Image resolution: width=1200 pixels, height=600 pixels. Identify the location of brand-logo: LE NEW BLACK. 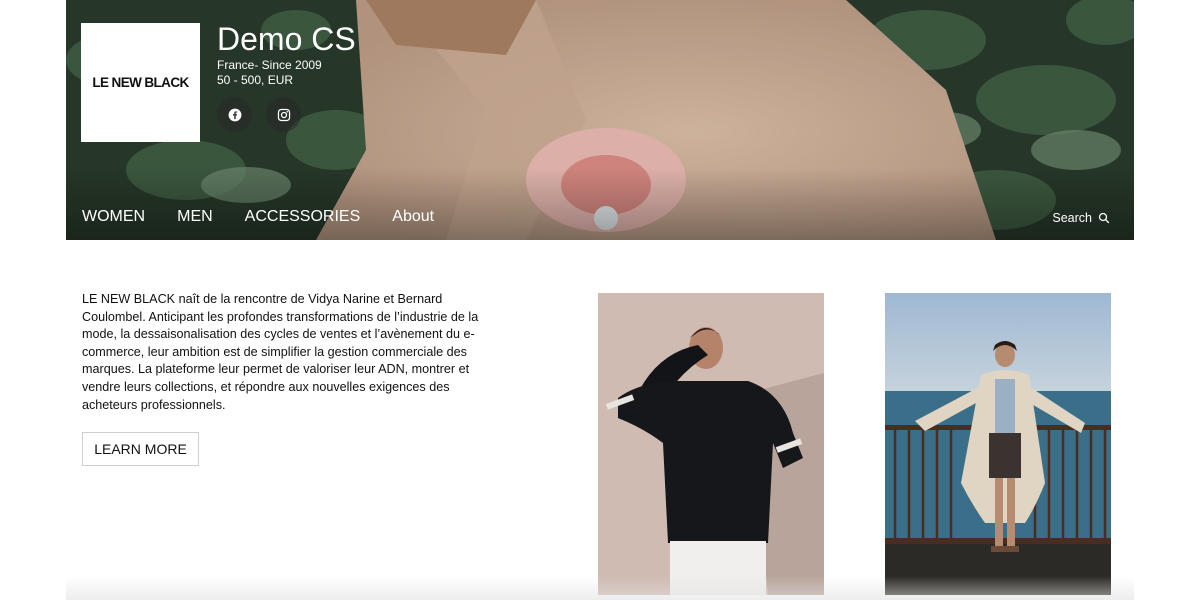
(140, 82).